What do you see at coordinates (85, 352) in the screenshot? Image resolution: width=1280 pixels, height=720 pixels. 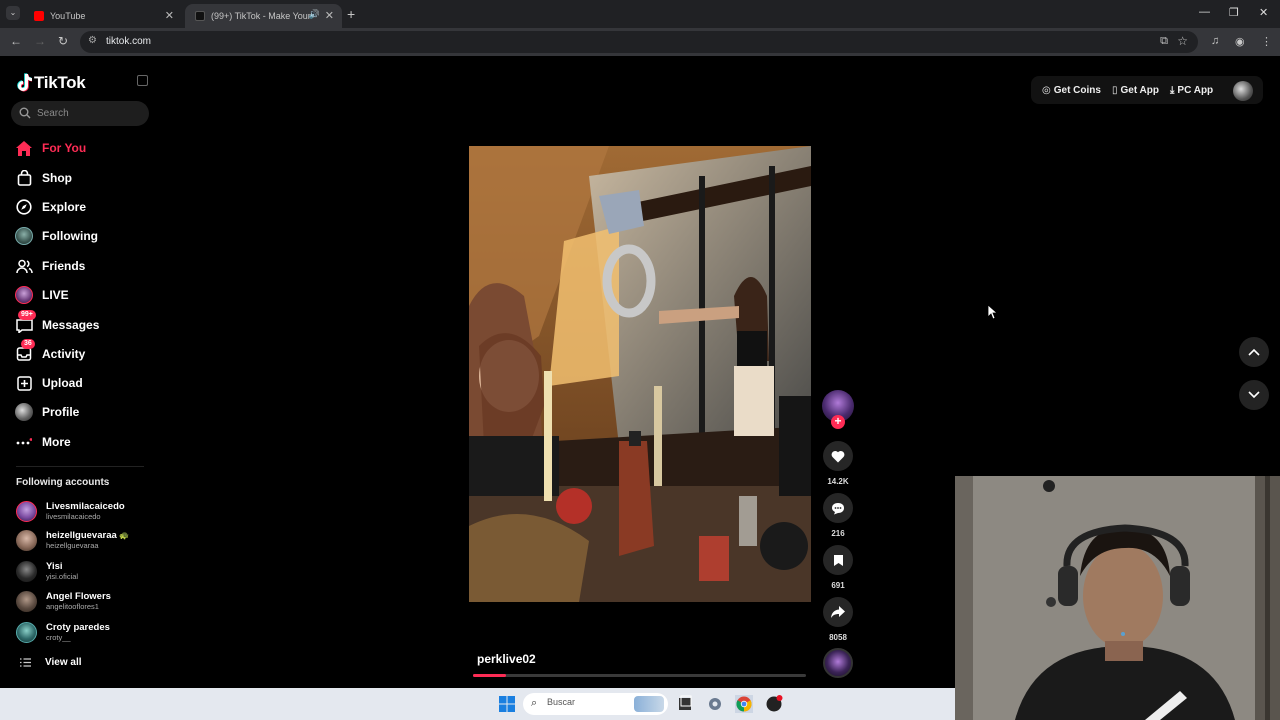 I see `nav-activity: 36 Activity` at bounding box center [85, 352].